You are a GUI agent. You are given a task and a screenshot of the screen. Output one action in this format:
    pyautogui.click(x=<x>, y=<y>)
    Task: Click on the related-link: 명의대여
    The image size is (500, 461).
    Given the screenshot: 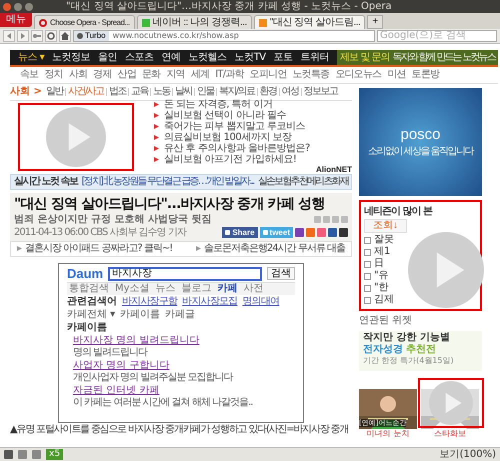 What is the action you would take?
    pyautogui.click(x=261, y=302)
    